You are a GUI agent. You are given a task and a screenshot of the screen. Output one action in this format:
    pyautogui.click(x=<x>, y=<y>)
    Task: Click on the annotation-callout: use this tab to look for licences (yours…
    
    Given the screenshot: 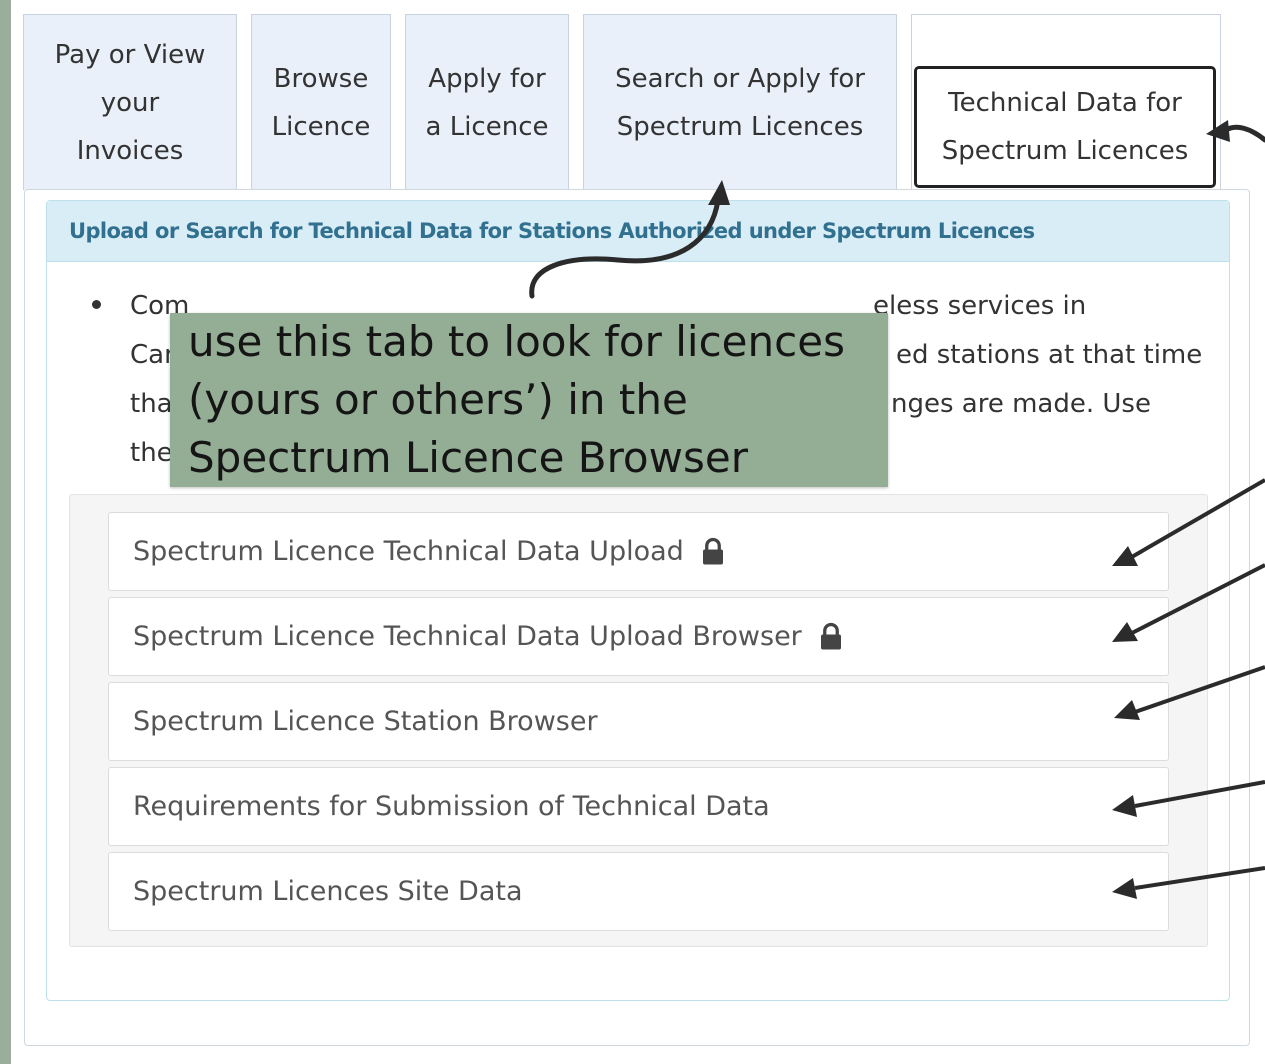 What is the action you would take?
    pyautogui.click(x=529, y=400)
    